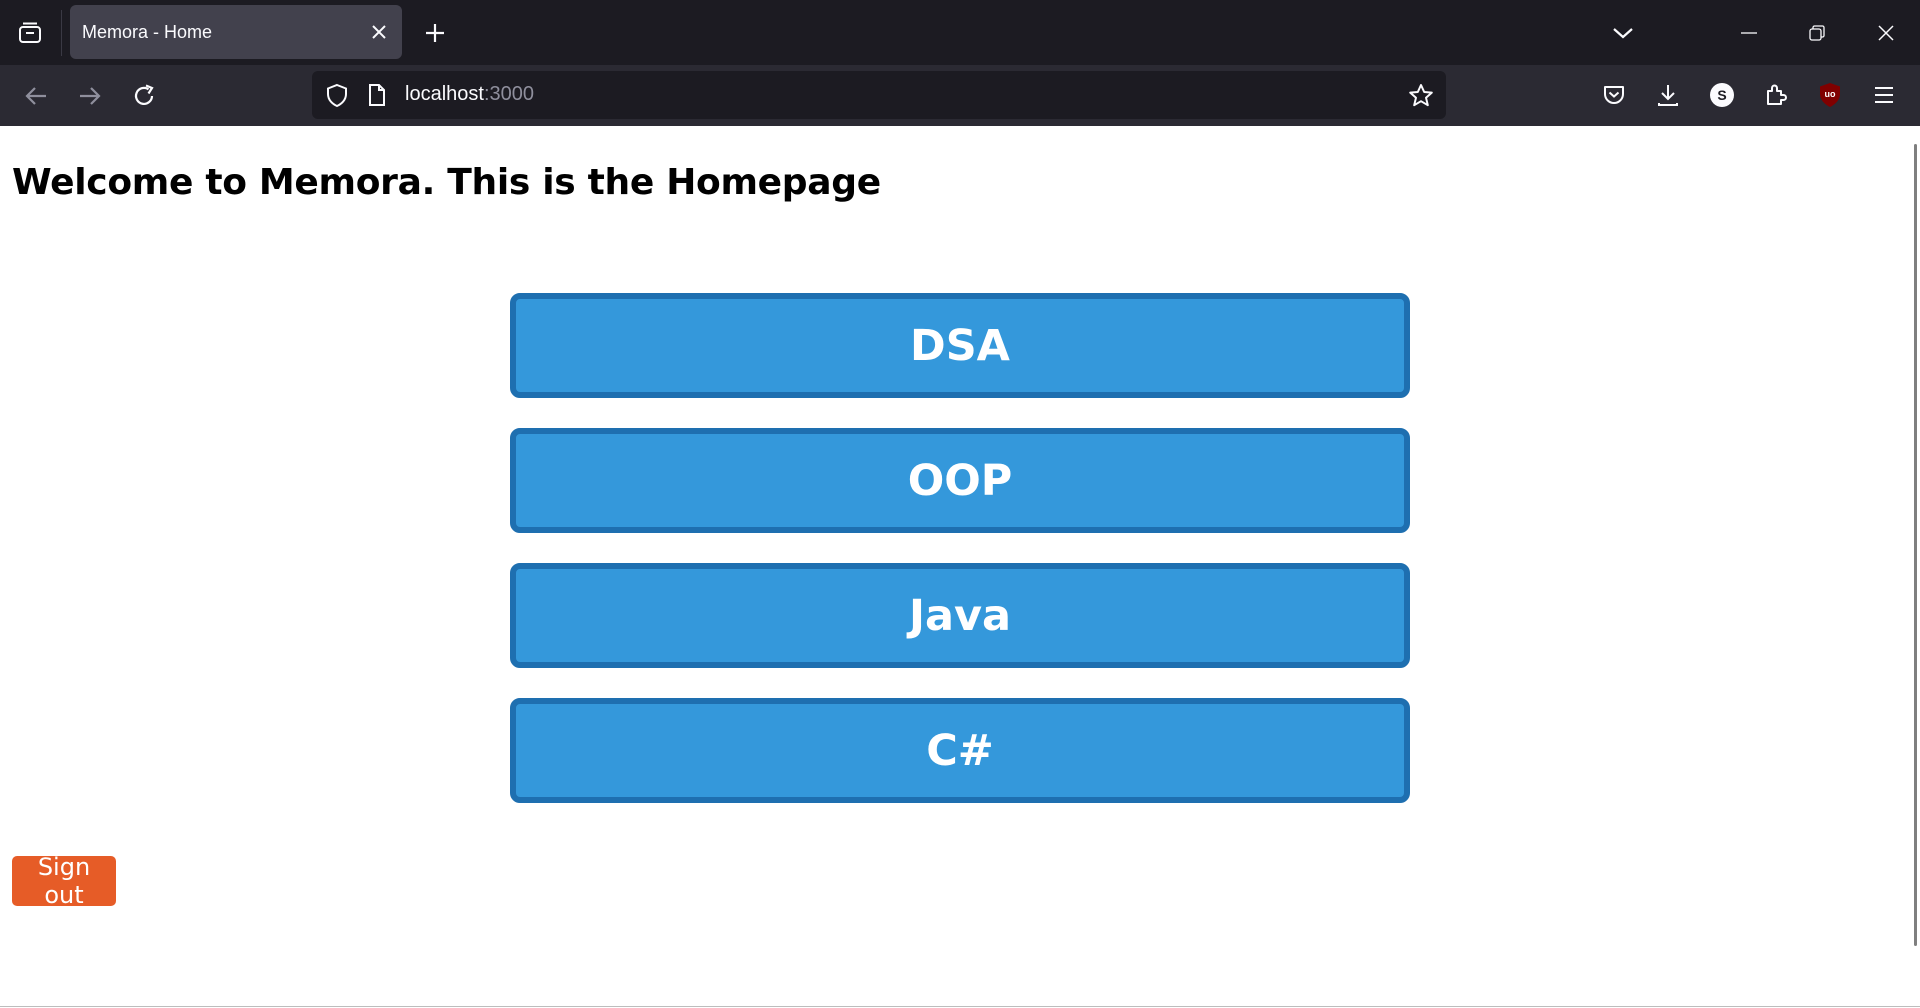 The image size is (1920, 1008). I want to click on close-icon, so click(379, 32).